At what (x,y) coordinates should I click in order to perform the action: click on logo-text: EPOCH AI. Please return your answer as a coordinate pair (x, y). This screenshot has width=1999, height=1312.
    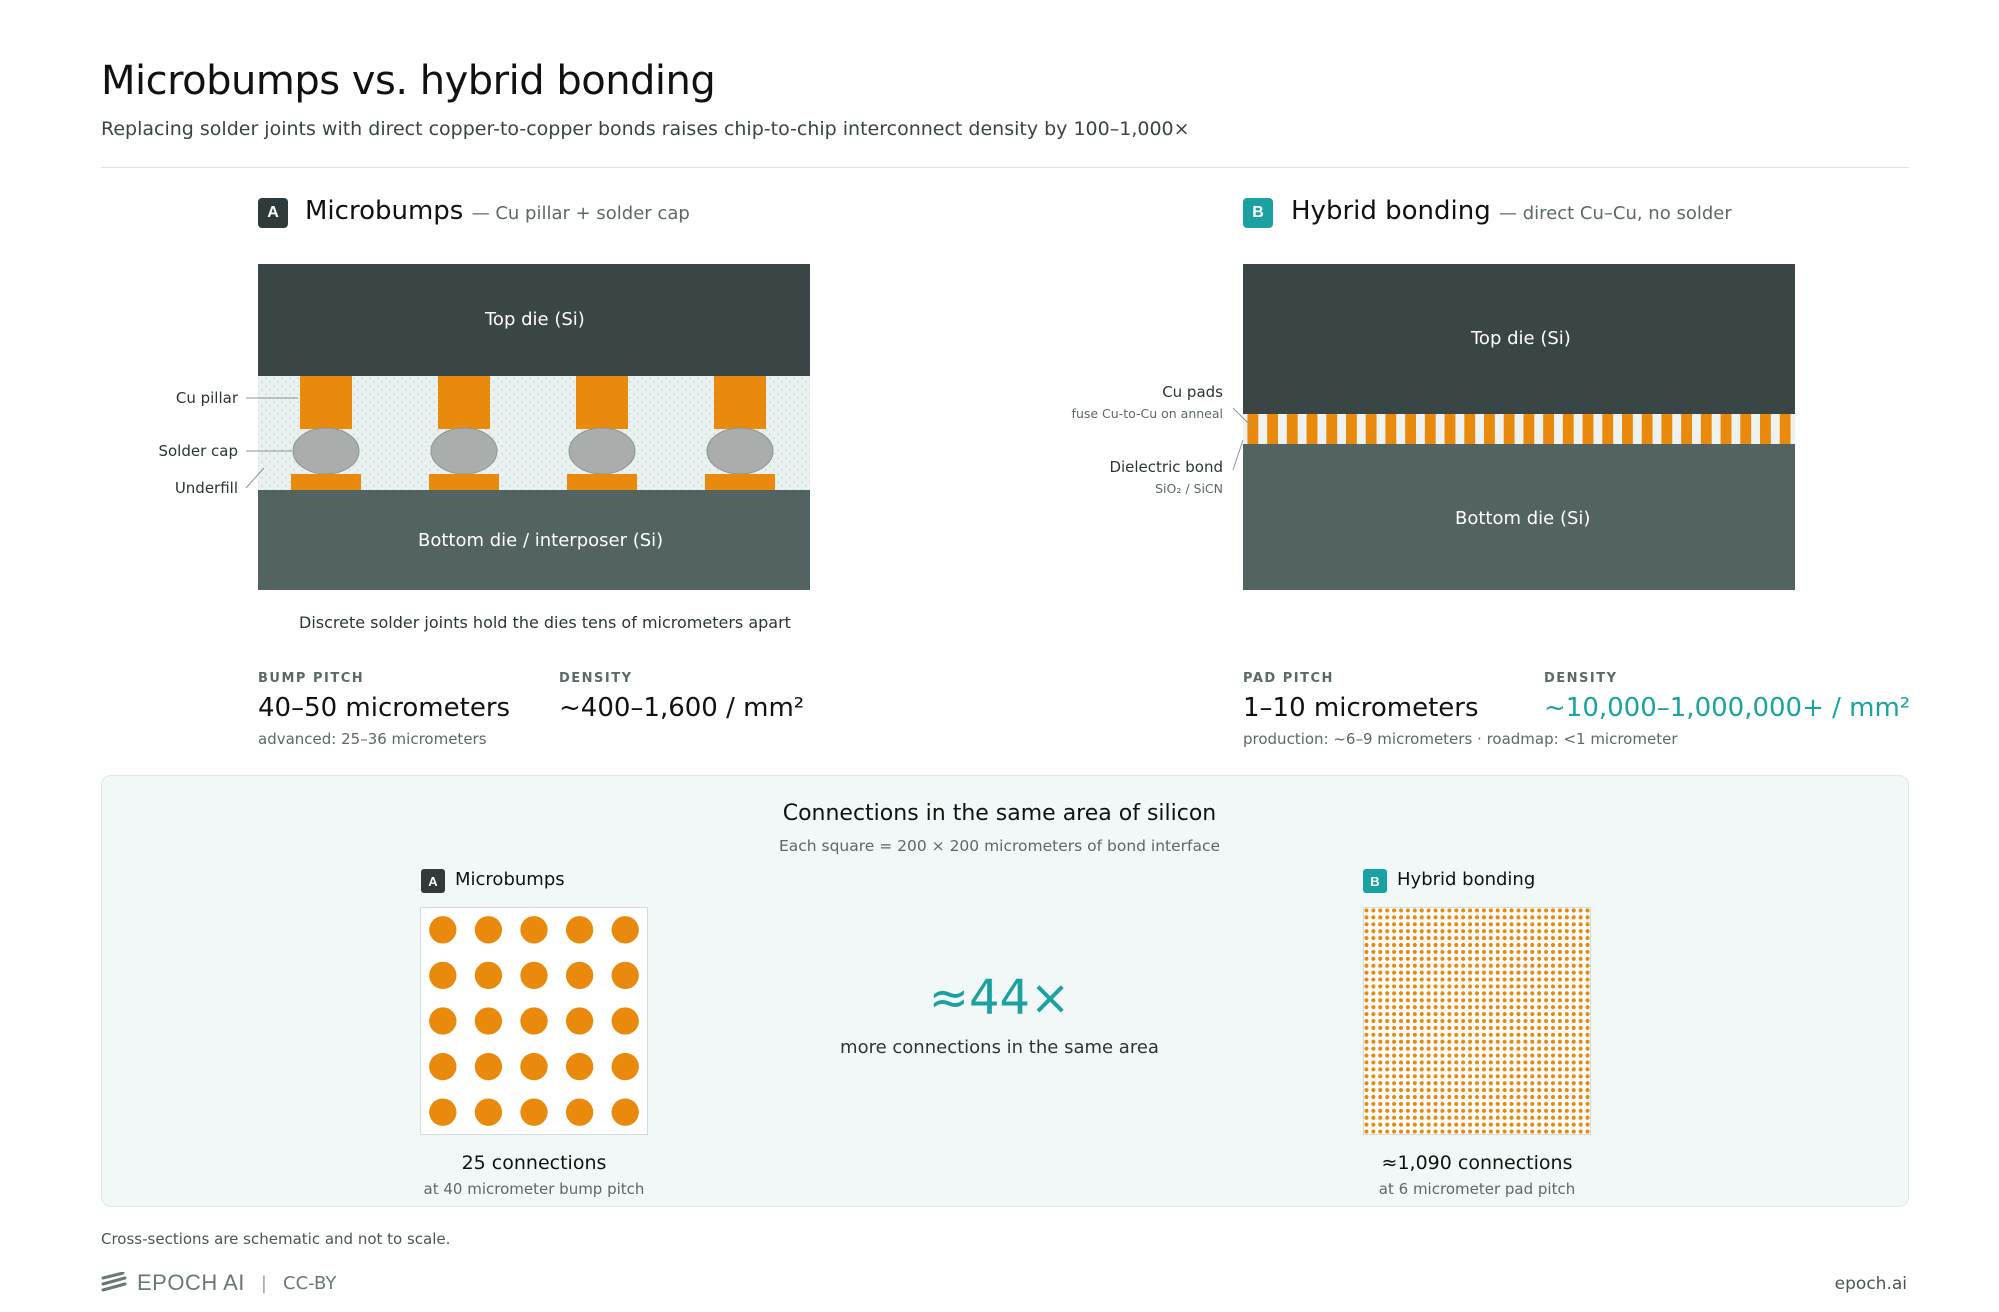
    Looking at the image, I should click on (191, 1282).